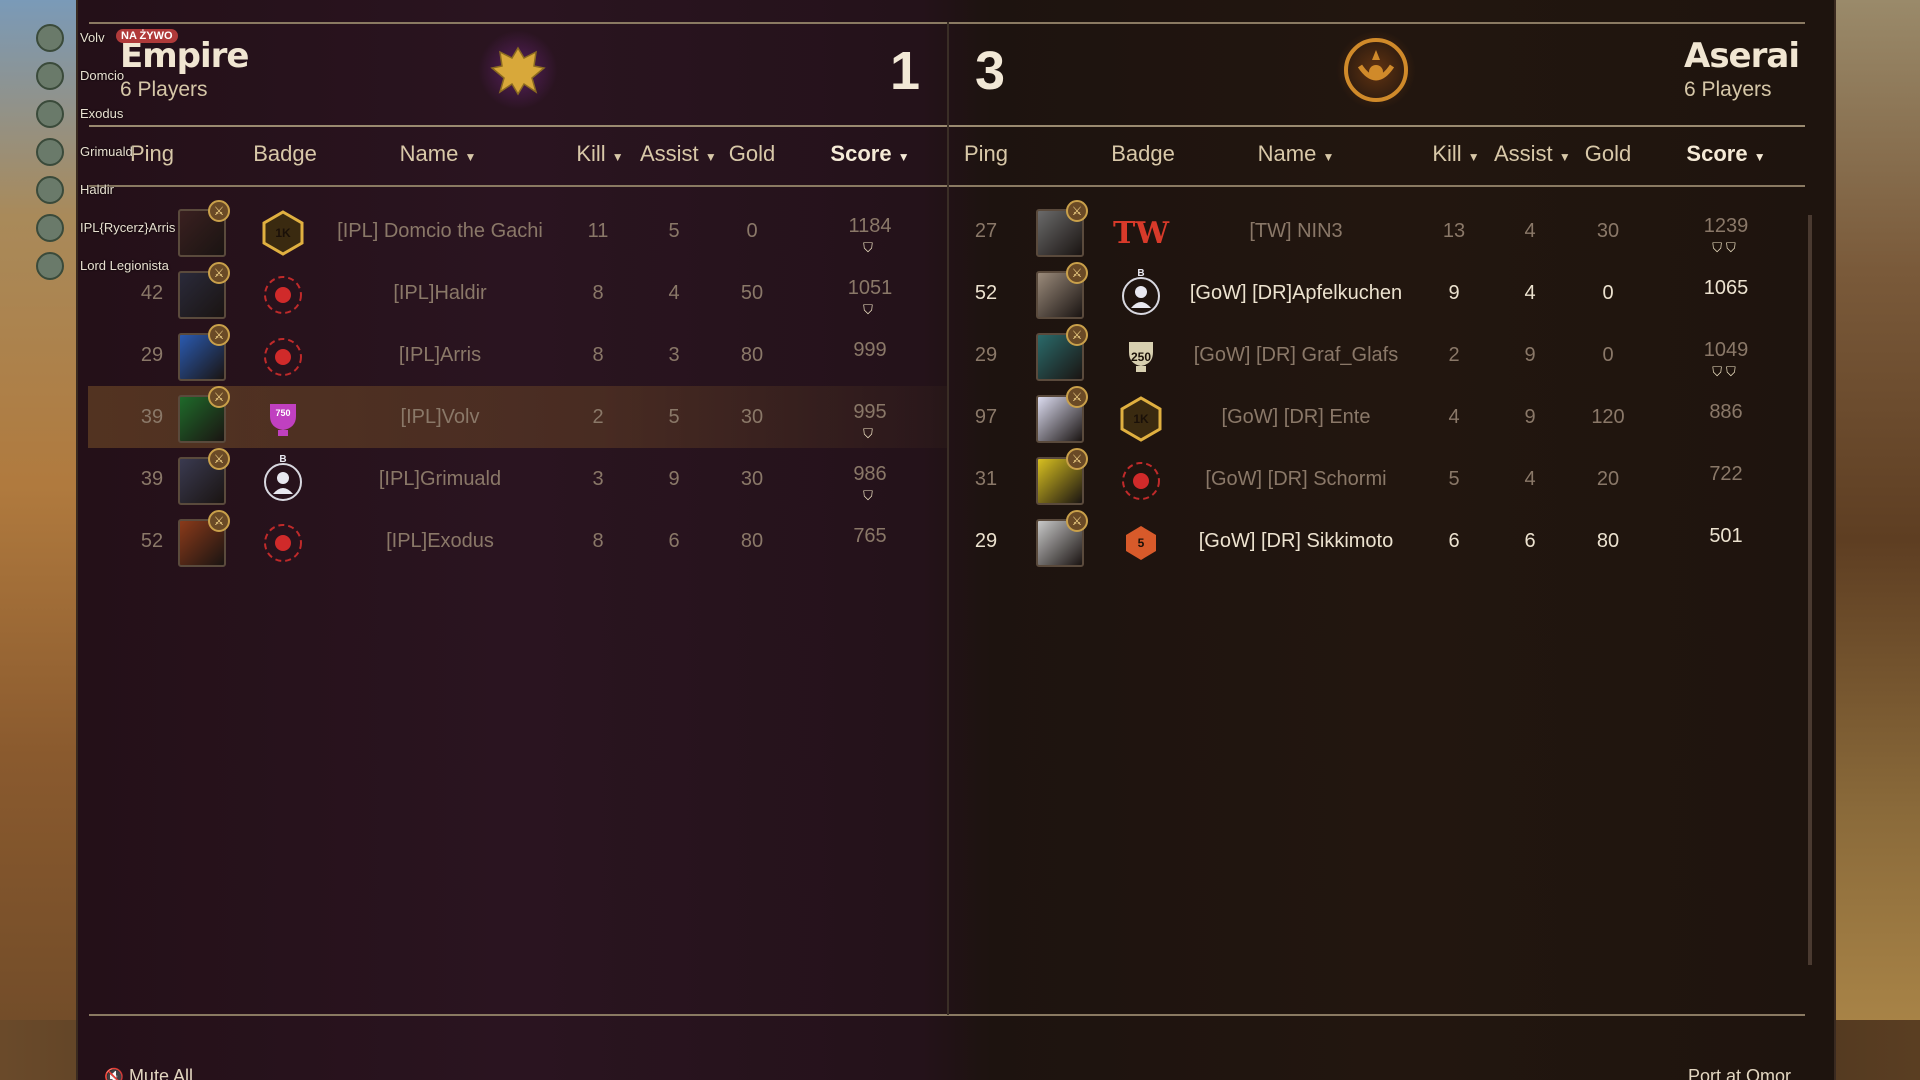 Image resolution: width=1920 pixels, height=1080 pixels. I want to click on player-name-cell: [IPL] Domcio the Gachi, so click(440, 231).